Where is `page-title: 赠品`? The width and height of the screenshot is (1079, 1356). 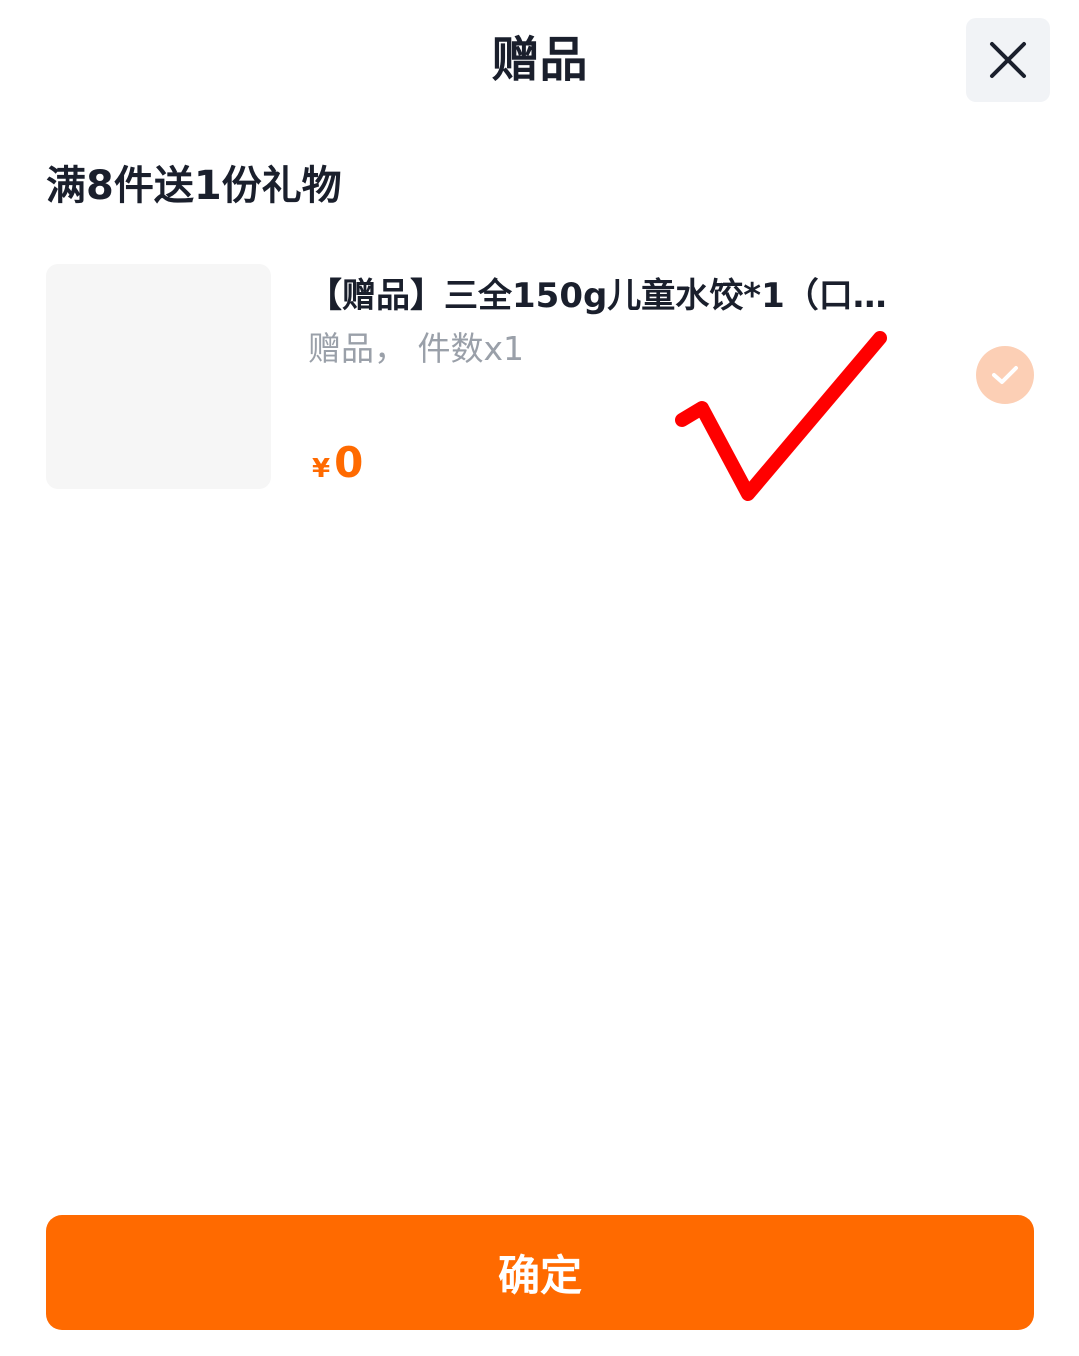
page-title: 赠品 is located at coordinates (539, 60).